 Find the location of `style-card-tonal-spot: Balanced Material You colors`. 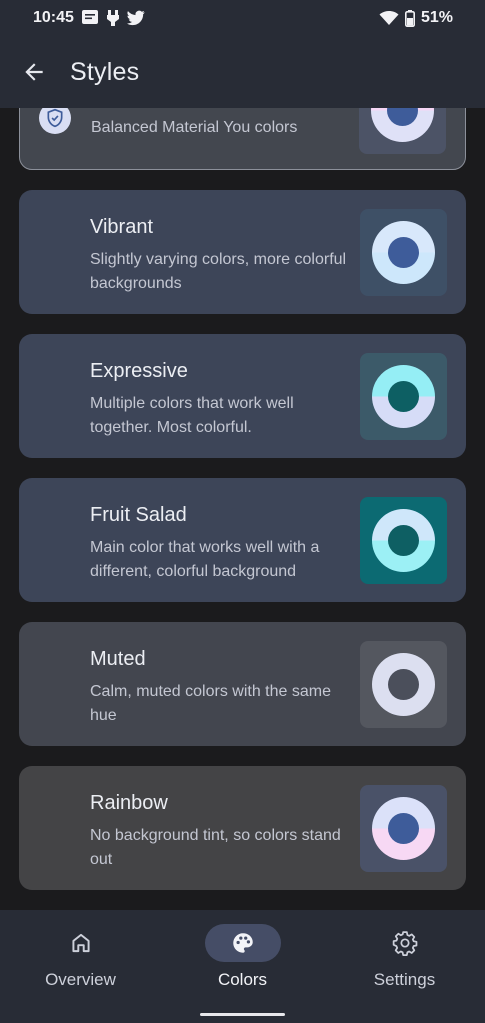

style-card-tonal-spot: Balanced Material You colors is located at coordinates (242, 139).